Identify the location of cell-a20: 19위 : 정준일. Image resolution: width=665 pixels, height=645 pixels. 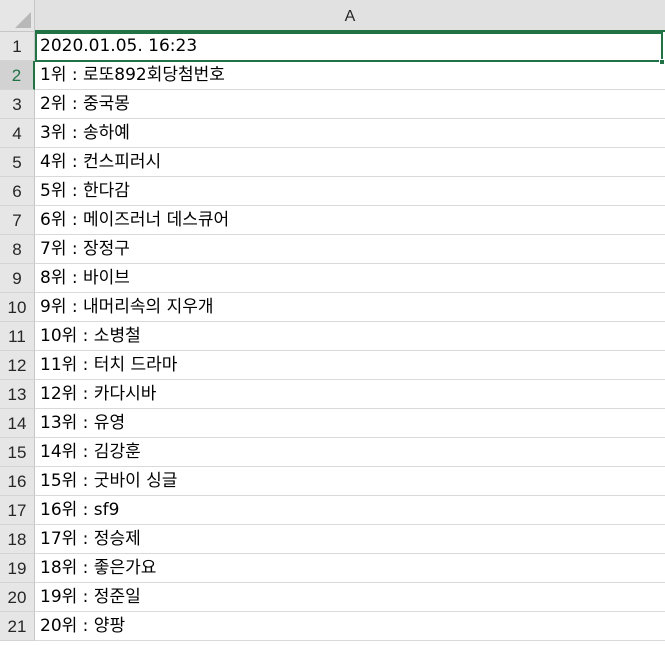
(350, 597).